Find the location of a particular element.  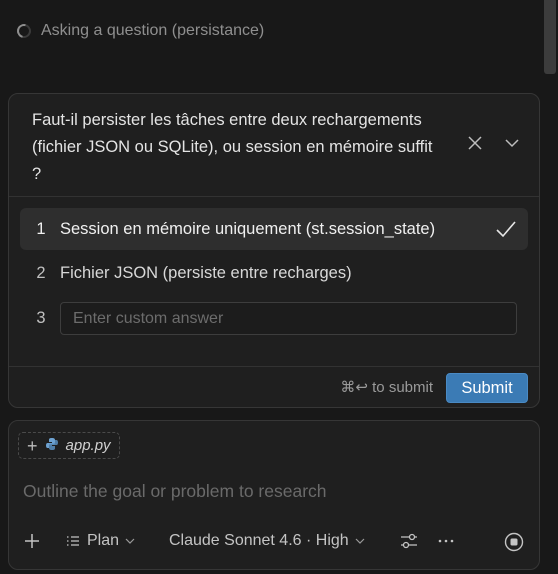

model-dropdown: Claude Sonnet 4.6 · High is located at coordinates (267, 541).